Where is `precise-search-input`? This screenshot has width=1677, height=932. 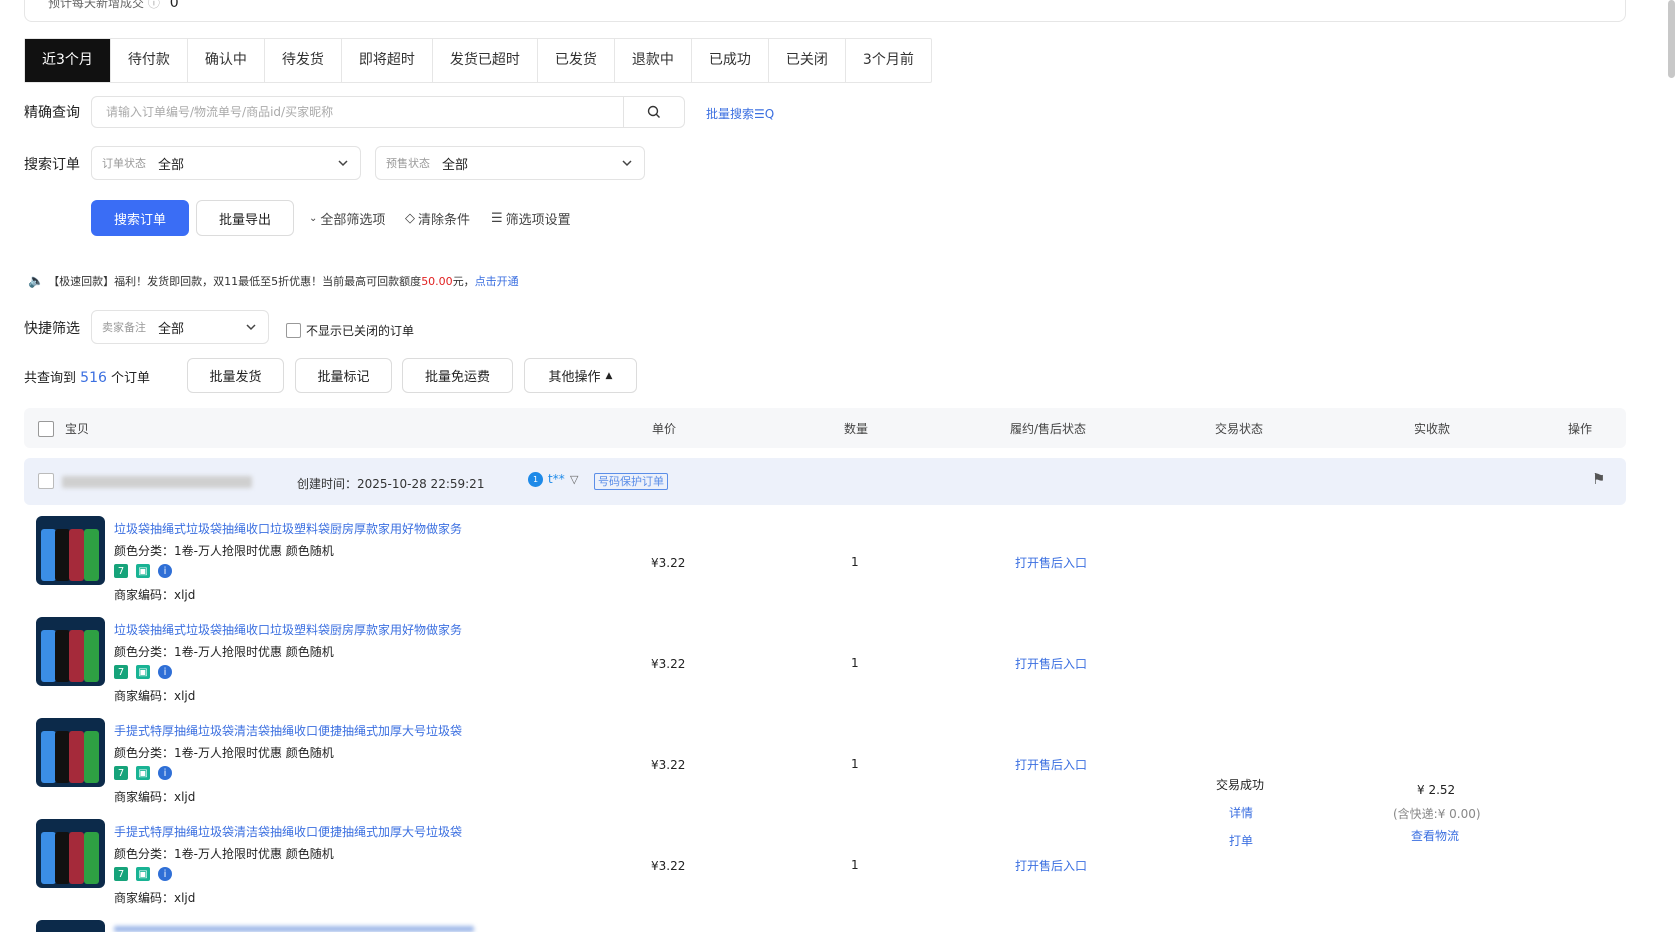
precise-search-input is located at coordinates (366, 112).